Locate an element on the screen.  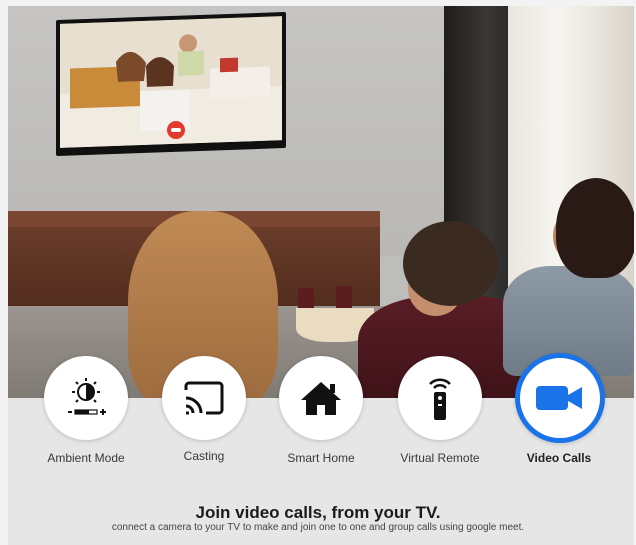
feature-casting is located at coordinates (204, 398).